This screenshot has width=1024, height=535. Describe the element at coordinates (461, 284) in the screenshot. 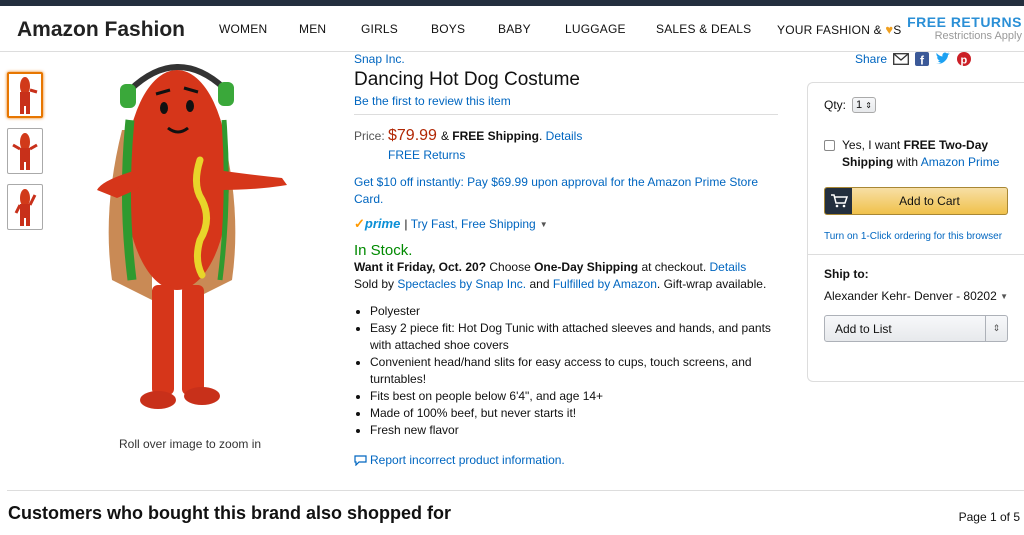

I see `seller-link: Spectacles by Snap Inc.` at that location.